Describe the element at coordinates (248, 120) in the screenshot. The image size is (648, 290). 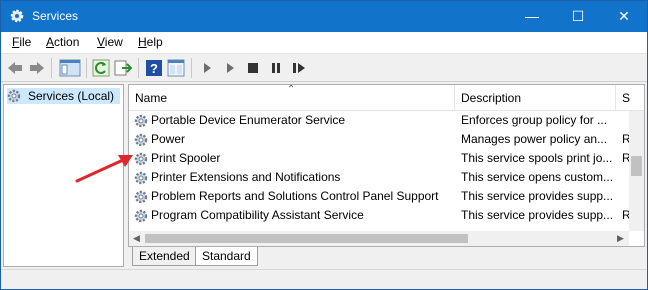
I see `service-name: Portable Device Enumerator Service` at that location.